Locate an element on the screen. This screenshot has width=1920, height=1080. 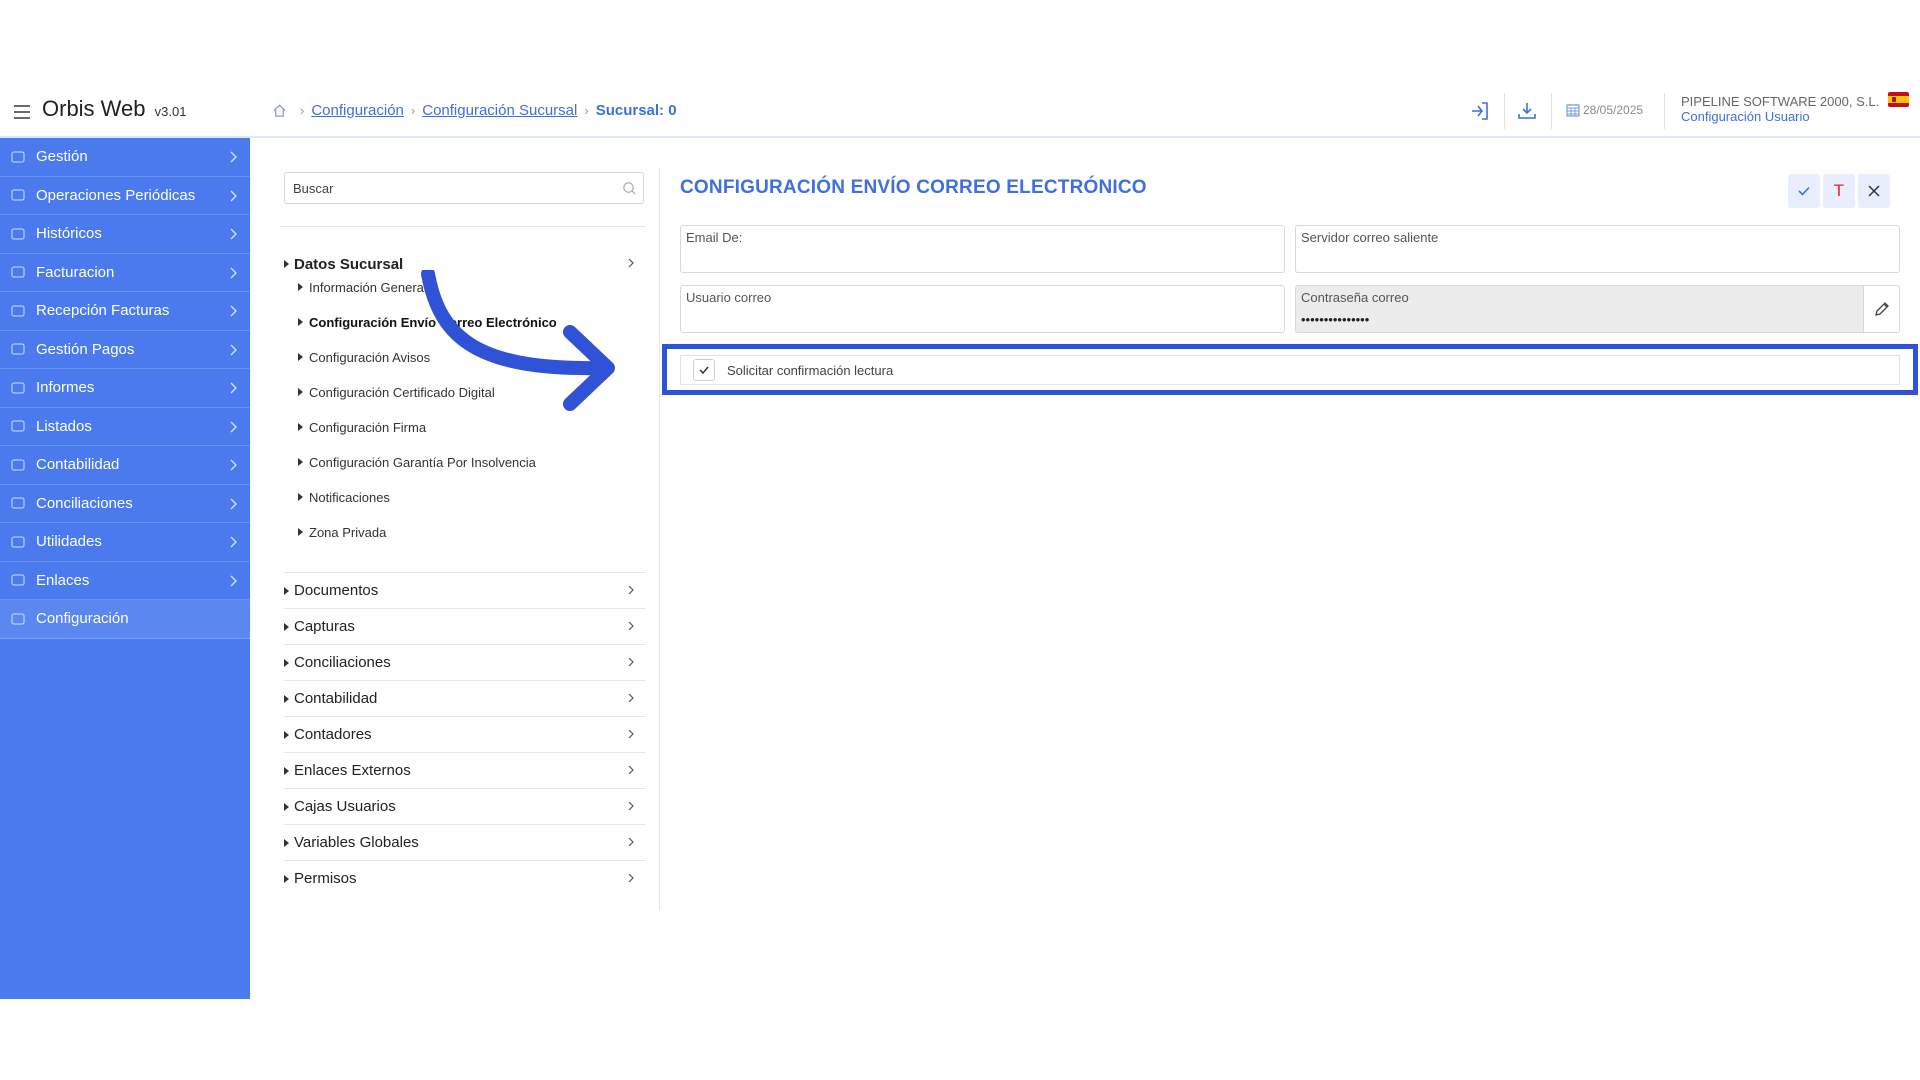
tree-sub-item: Configuración Garantía Por Insolvencia is located at coordinates (417, 462).